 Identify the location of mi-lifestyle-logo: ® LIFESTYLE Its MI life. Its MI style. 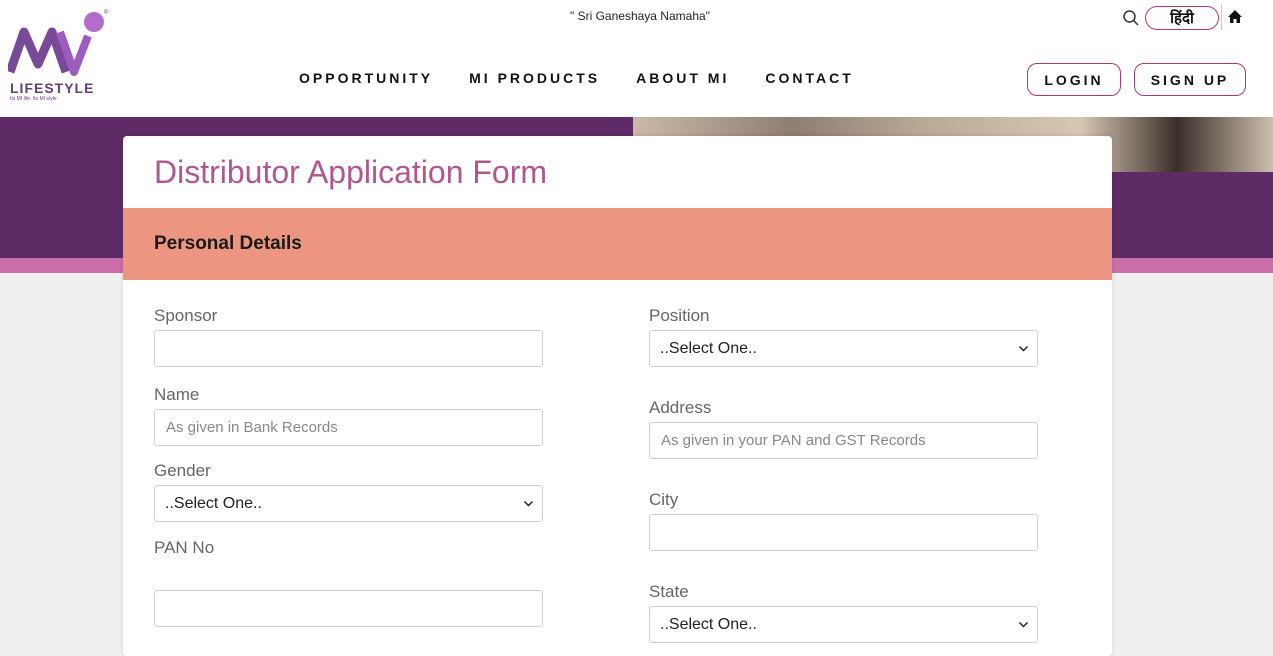
(58, 56).